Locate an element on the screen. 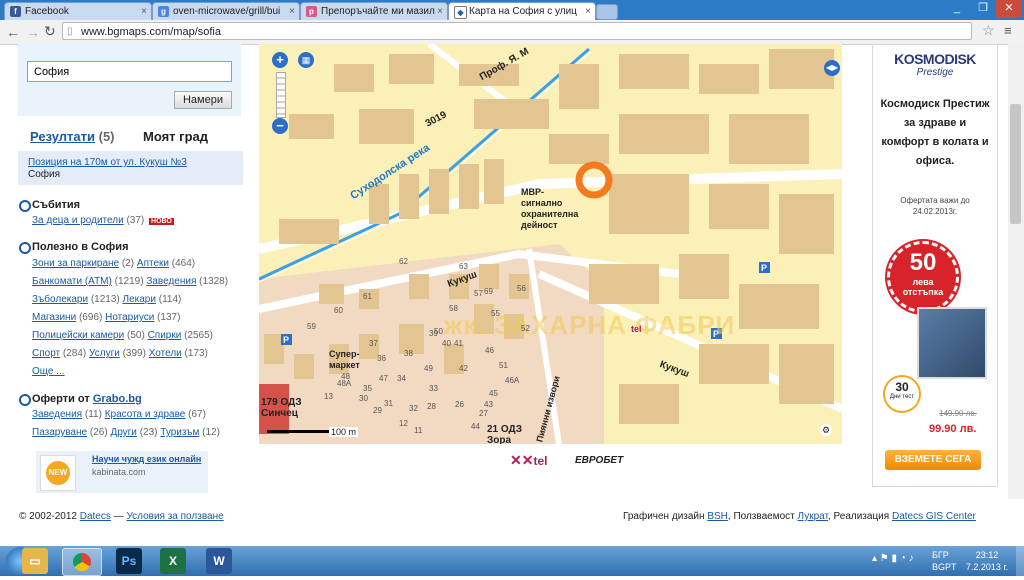 This screenshot has width=1024, height=580. maximize-icon: ❐ is located at coordinates (983, 9).